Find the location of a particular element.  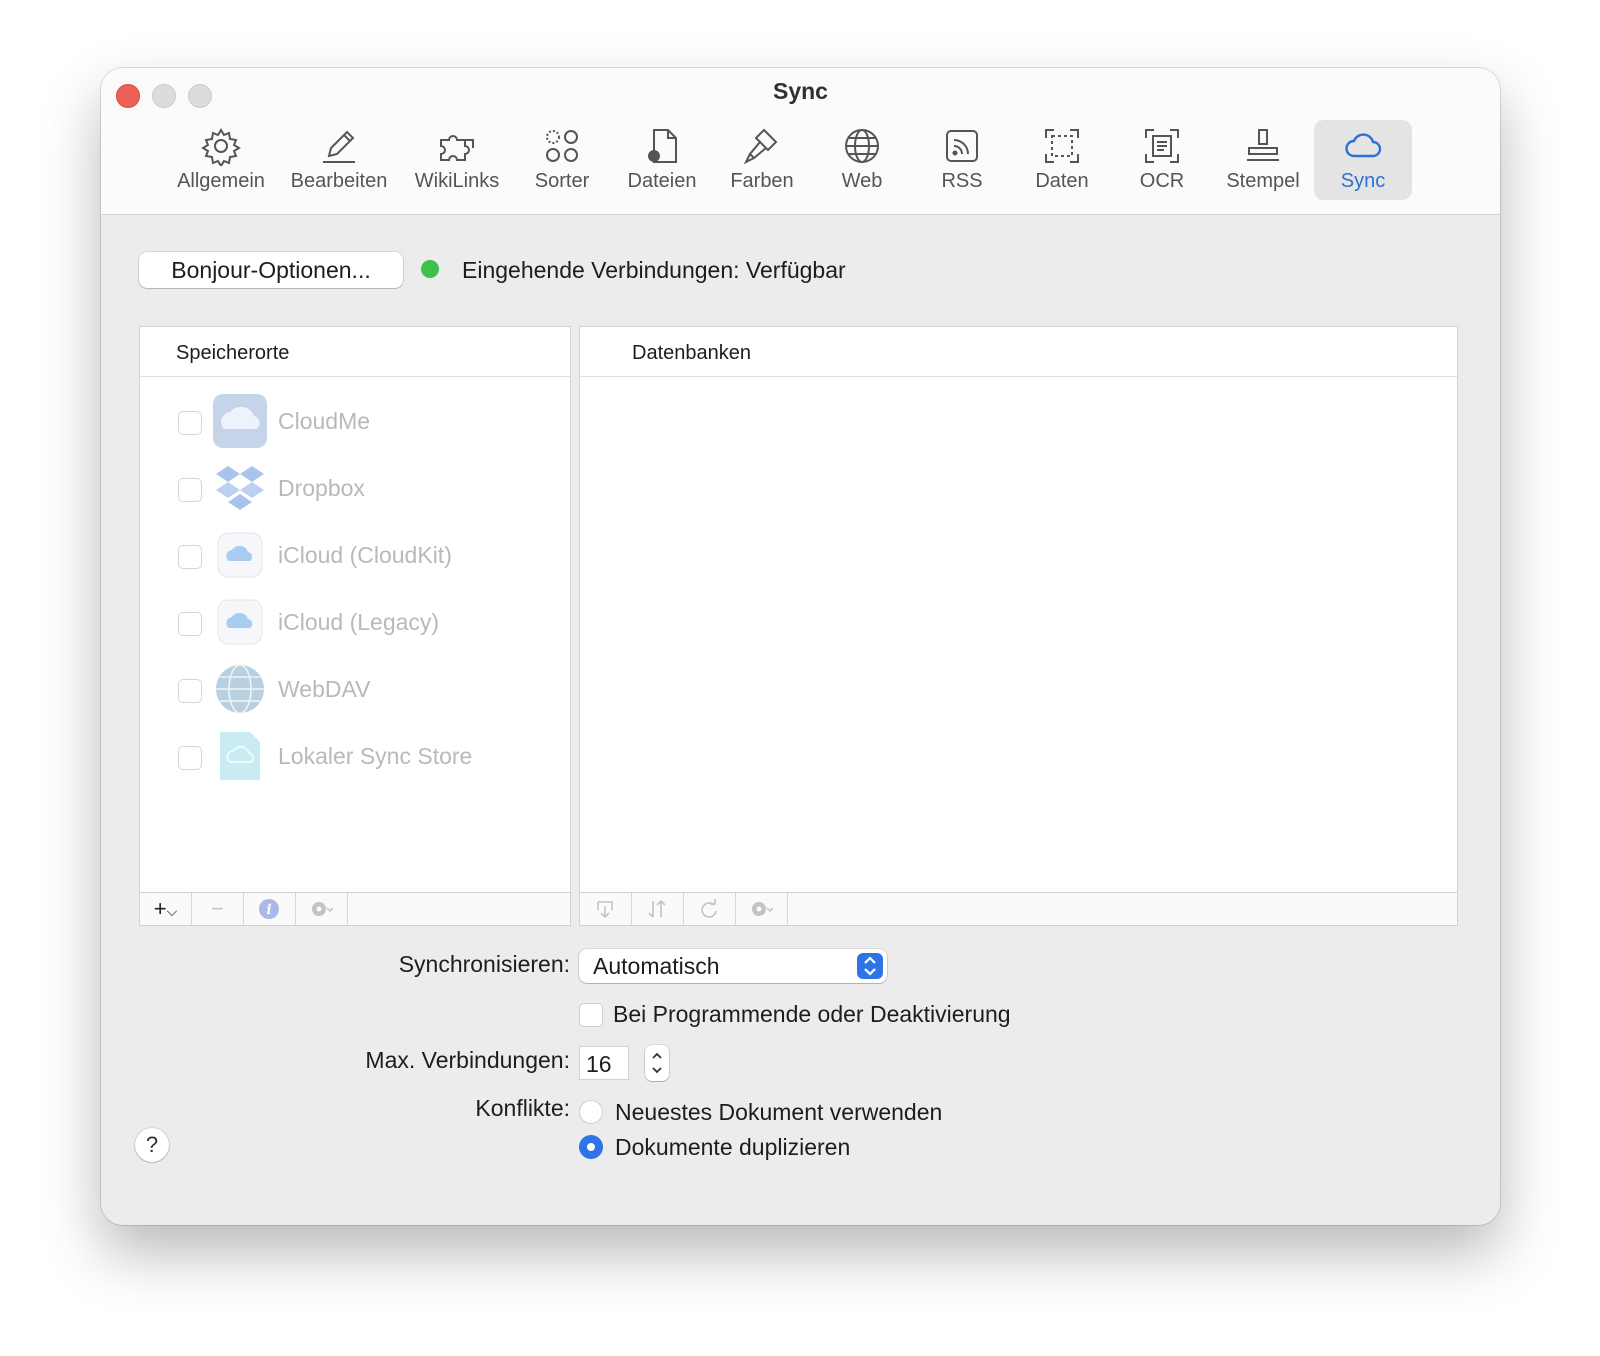

tab-dateien: Dateien is located at coordinates (662, 160).